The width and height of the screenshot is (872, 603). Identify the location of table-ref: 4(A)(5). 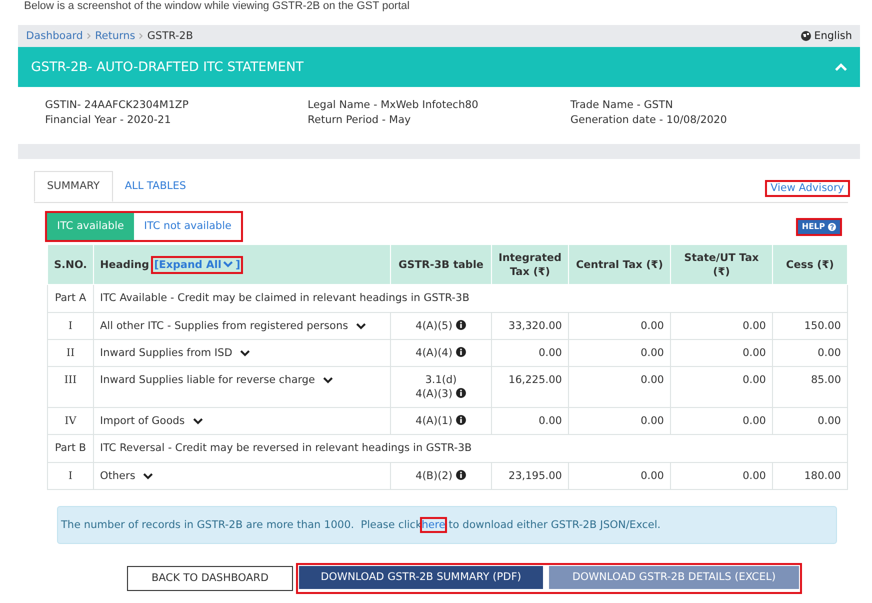
(434, 326).